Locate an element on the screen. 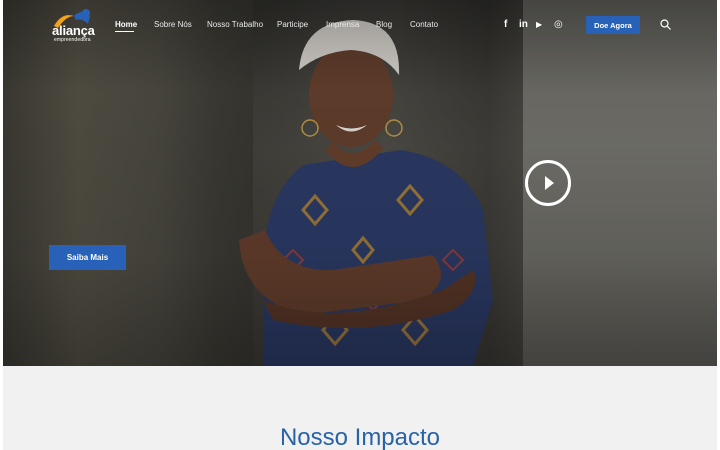  nav-item-imprensa: Imprensa is located at coordinates (342, 24).